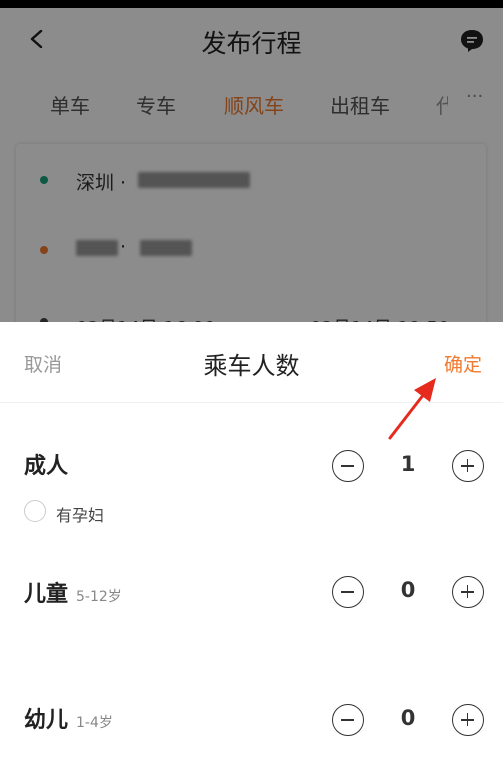 The width and height of the screenshot is (503, 760). Describe the element at coordinates (251, 730) in the screenshot. I see `infant-row: 幼儿 1-4岁 0` at that location.